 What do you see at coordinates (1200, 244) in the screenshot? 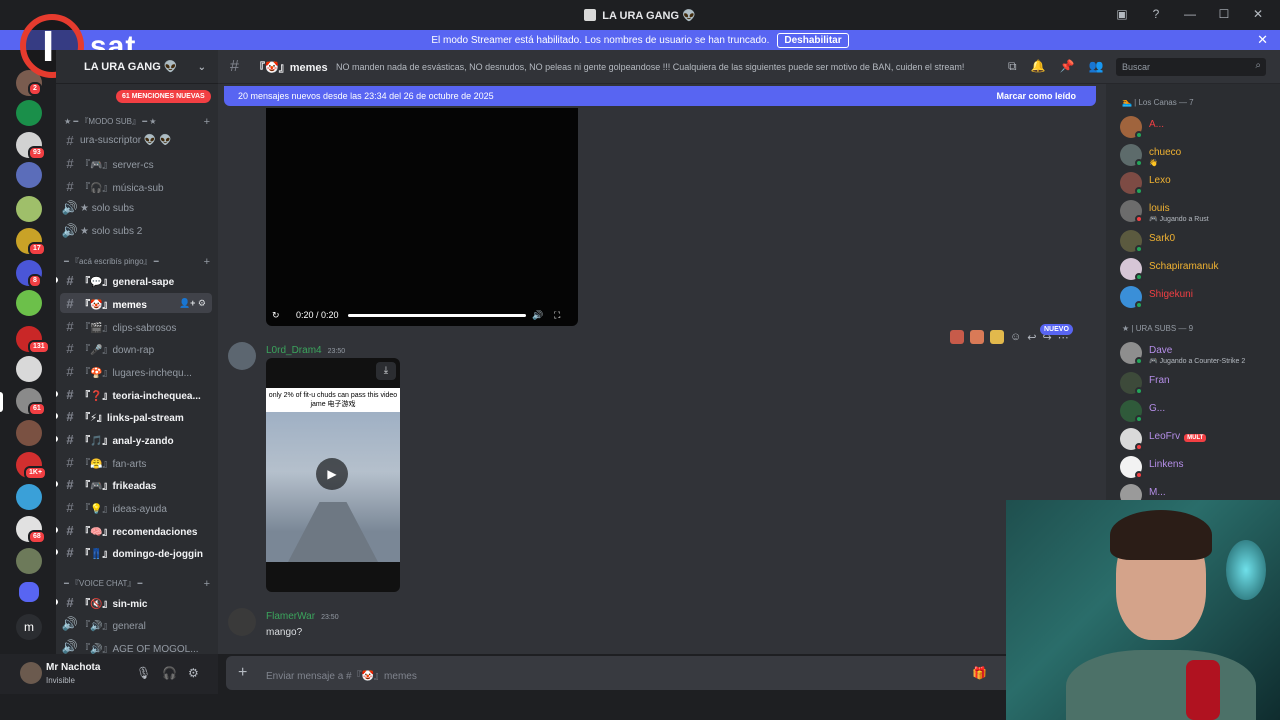
I see `member-item: Sark0` at bounding box center [1200, 244].